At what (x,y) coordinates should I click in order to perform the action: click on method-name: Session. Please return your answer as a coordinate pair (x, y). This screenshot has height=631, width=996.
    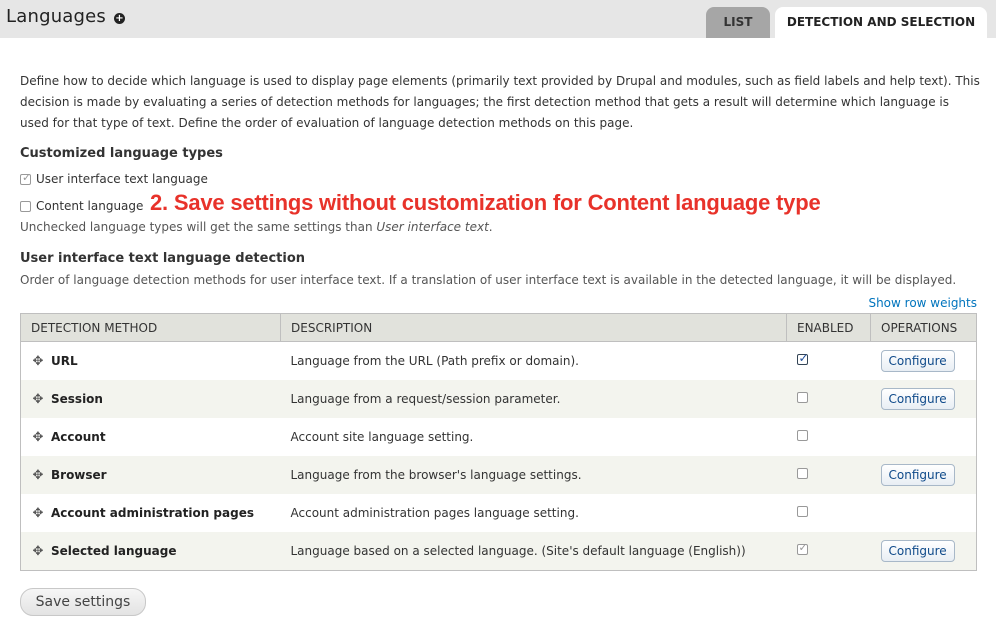
    Looking at the image, I should click on (77, 398).